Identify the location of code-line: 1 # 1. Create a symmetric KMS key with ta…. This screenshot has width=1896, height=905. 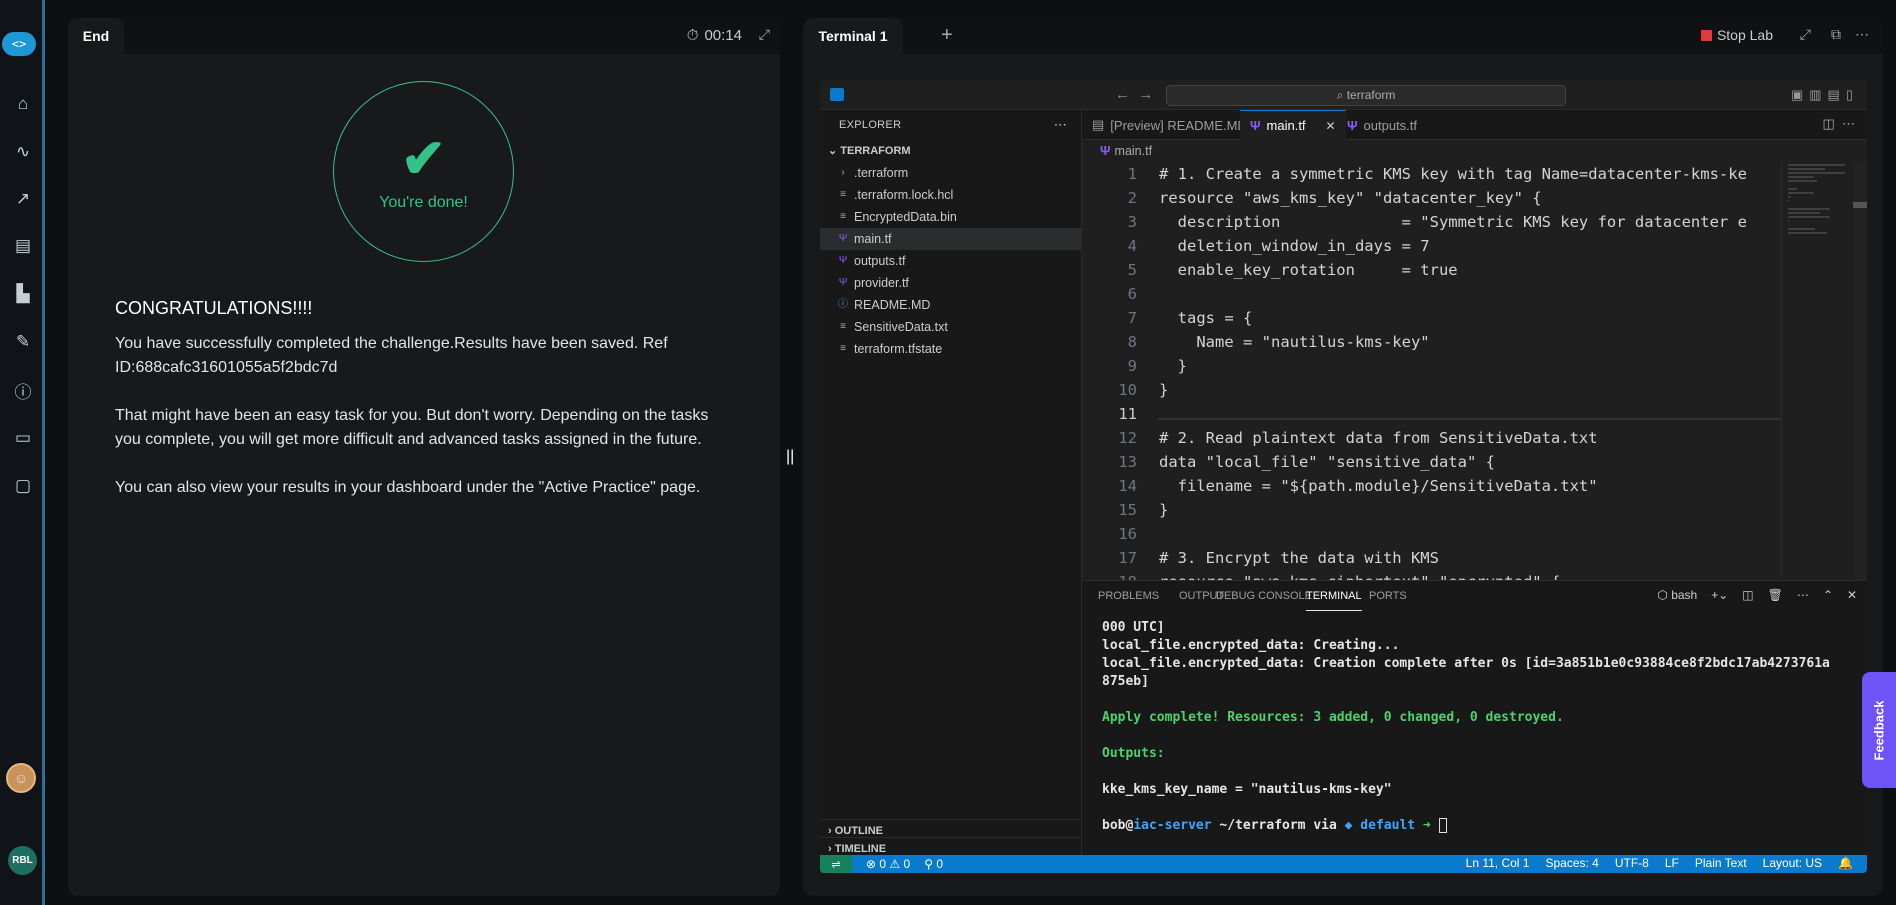
(1432, 174).